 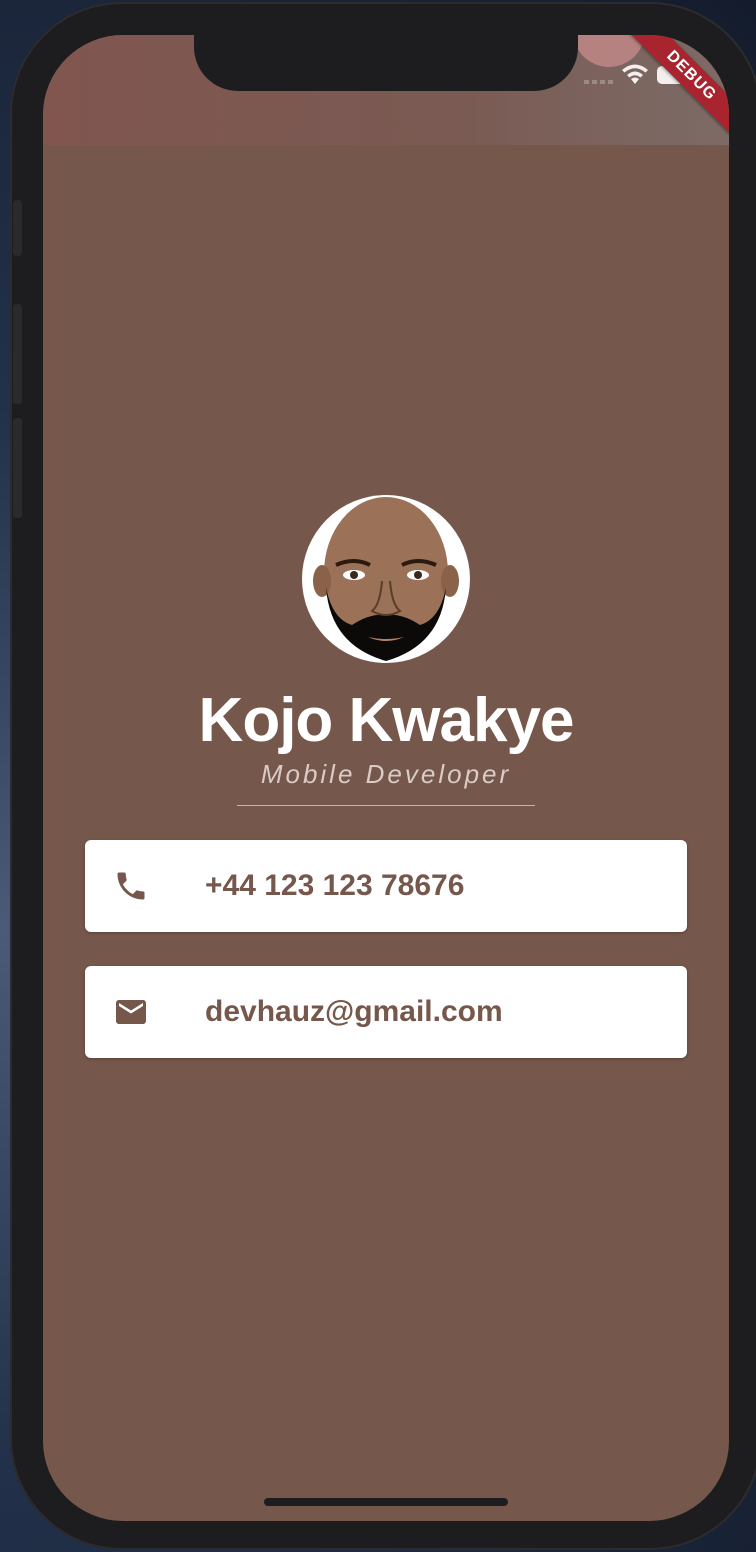 What do you see at coordinates (335, 885) in the screenshot?
I see `phone-number: +44 123 123 78676` at bounding box center [335, 885].